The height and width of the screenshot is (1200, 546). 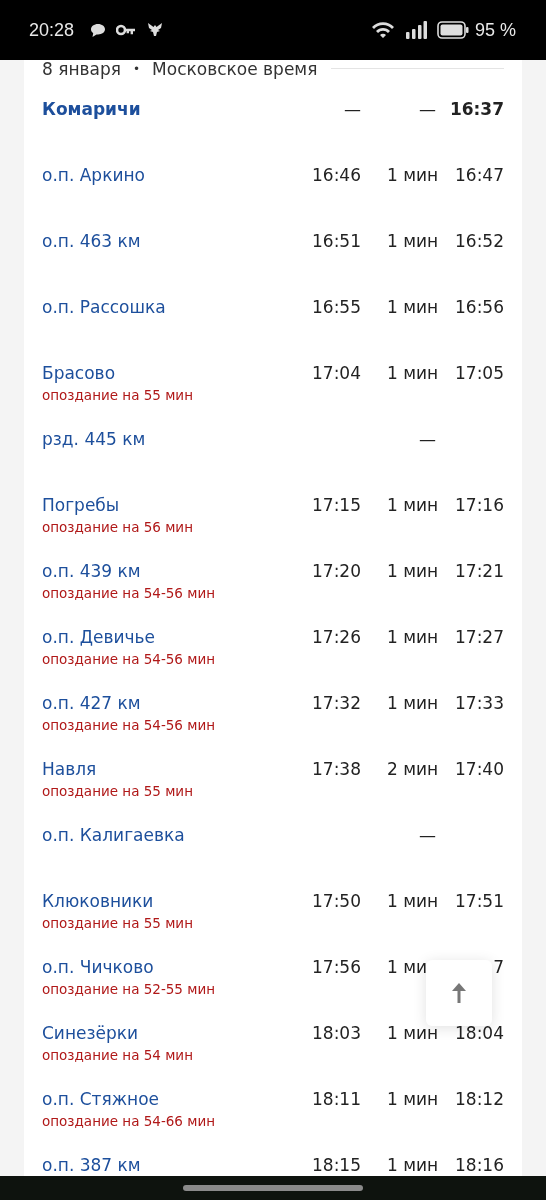 What do you see at coordinates (336, 1033) in the screenshot?
I see `arrival-time: 18:03` at bounding box center [336, 1033].